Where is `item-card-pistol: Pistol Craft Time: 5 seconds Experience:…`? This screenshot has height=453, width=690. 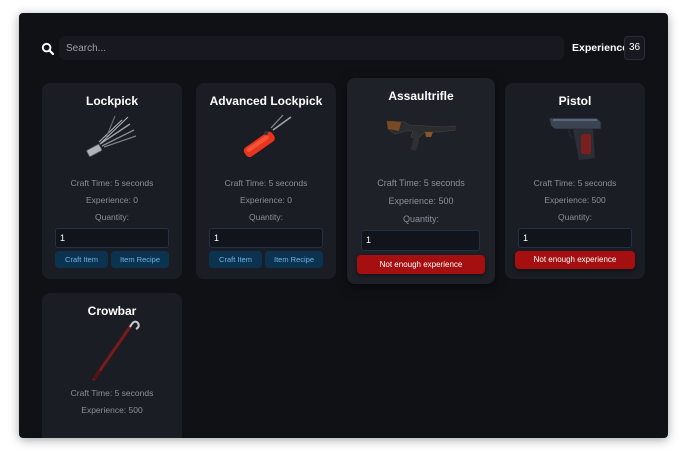 item-card-pistol: Pistol Craft Time: 5 seconds Experience:… is located at coordinates (575, 181).